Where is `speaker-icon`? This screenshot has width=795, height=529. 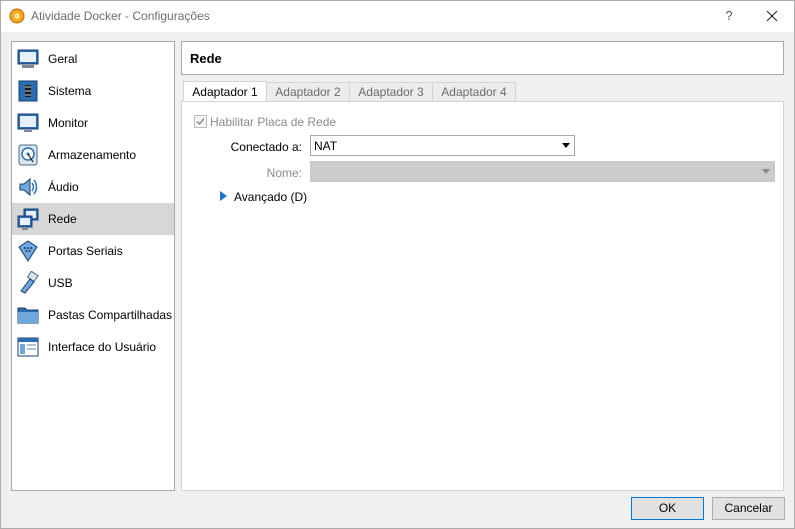
speaker-icon is located at coordinates (28, 187).